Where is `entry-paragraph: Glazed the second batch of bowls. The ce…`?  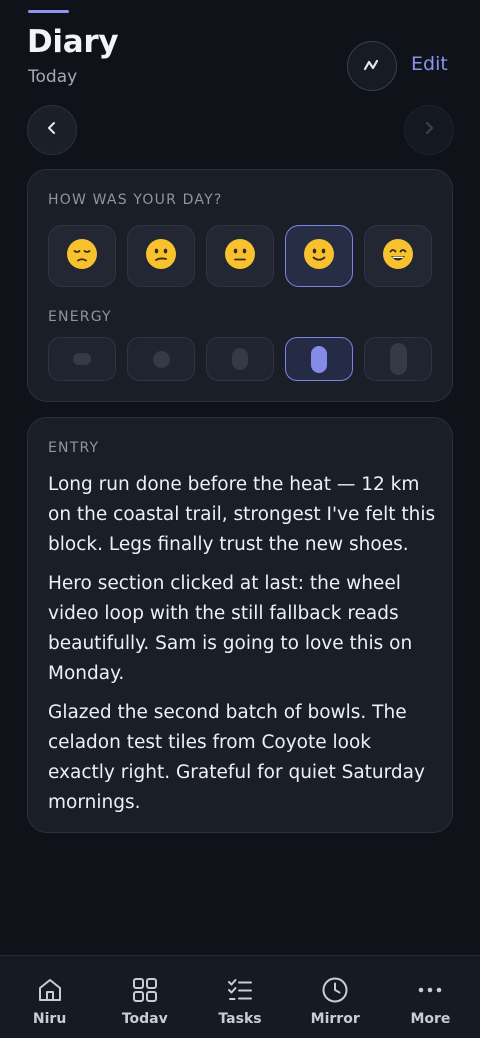 entry-paragraph: Glazed the second batch of bowls. The ce… is located at coordinates (236, 757).